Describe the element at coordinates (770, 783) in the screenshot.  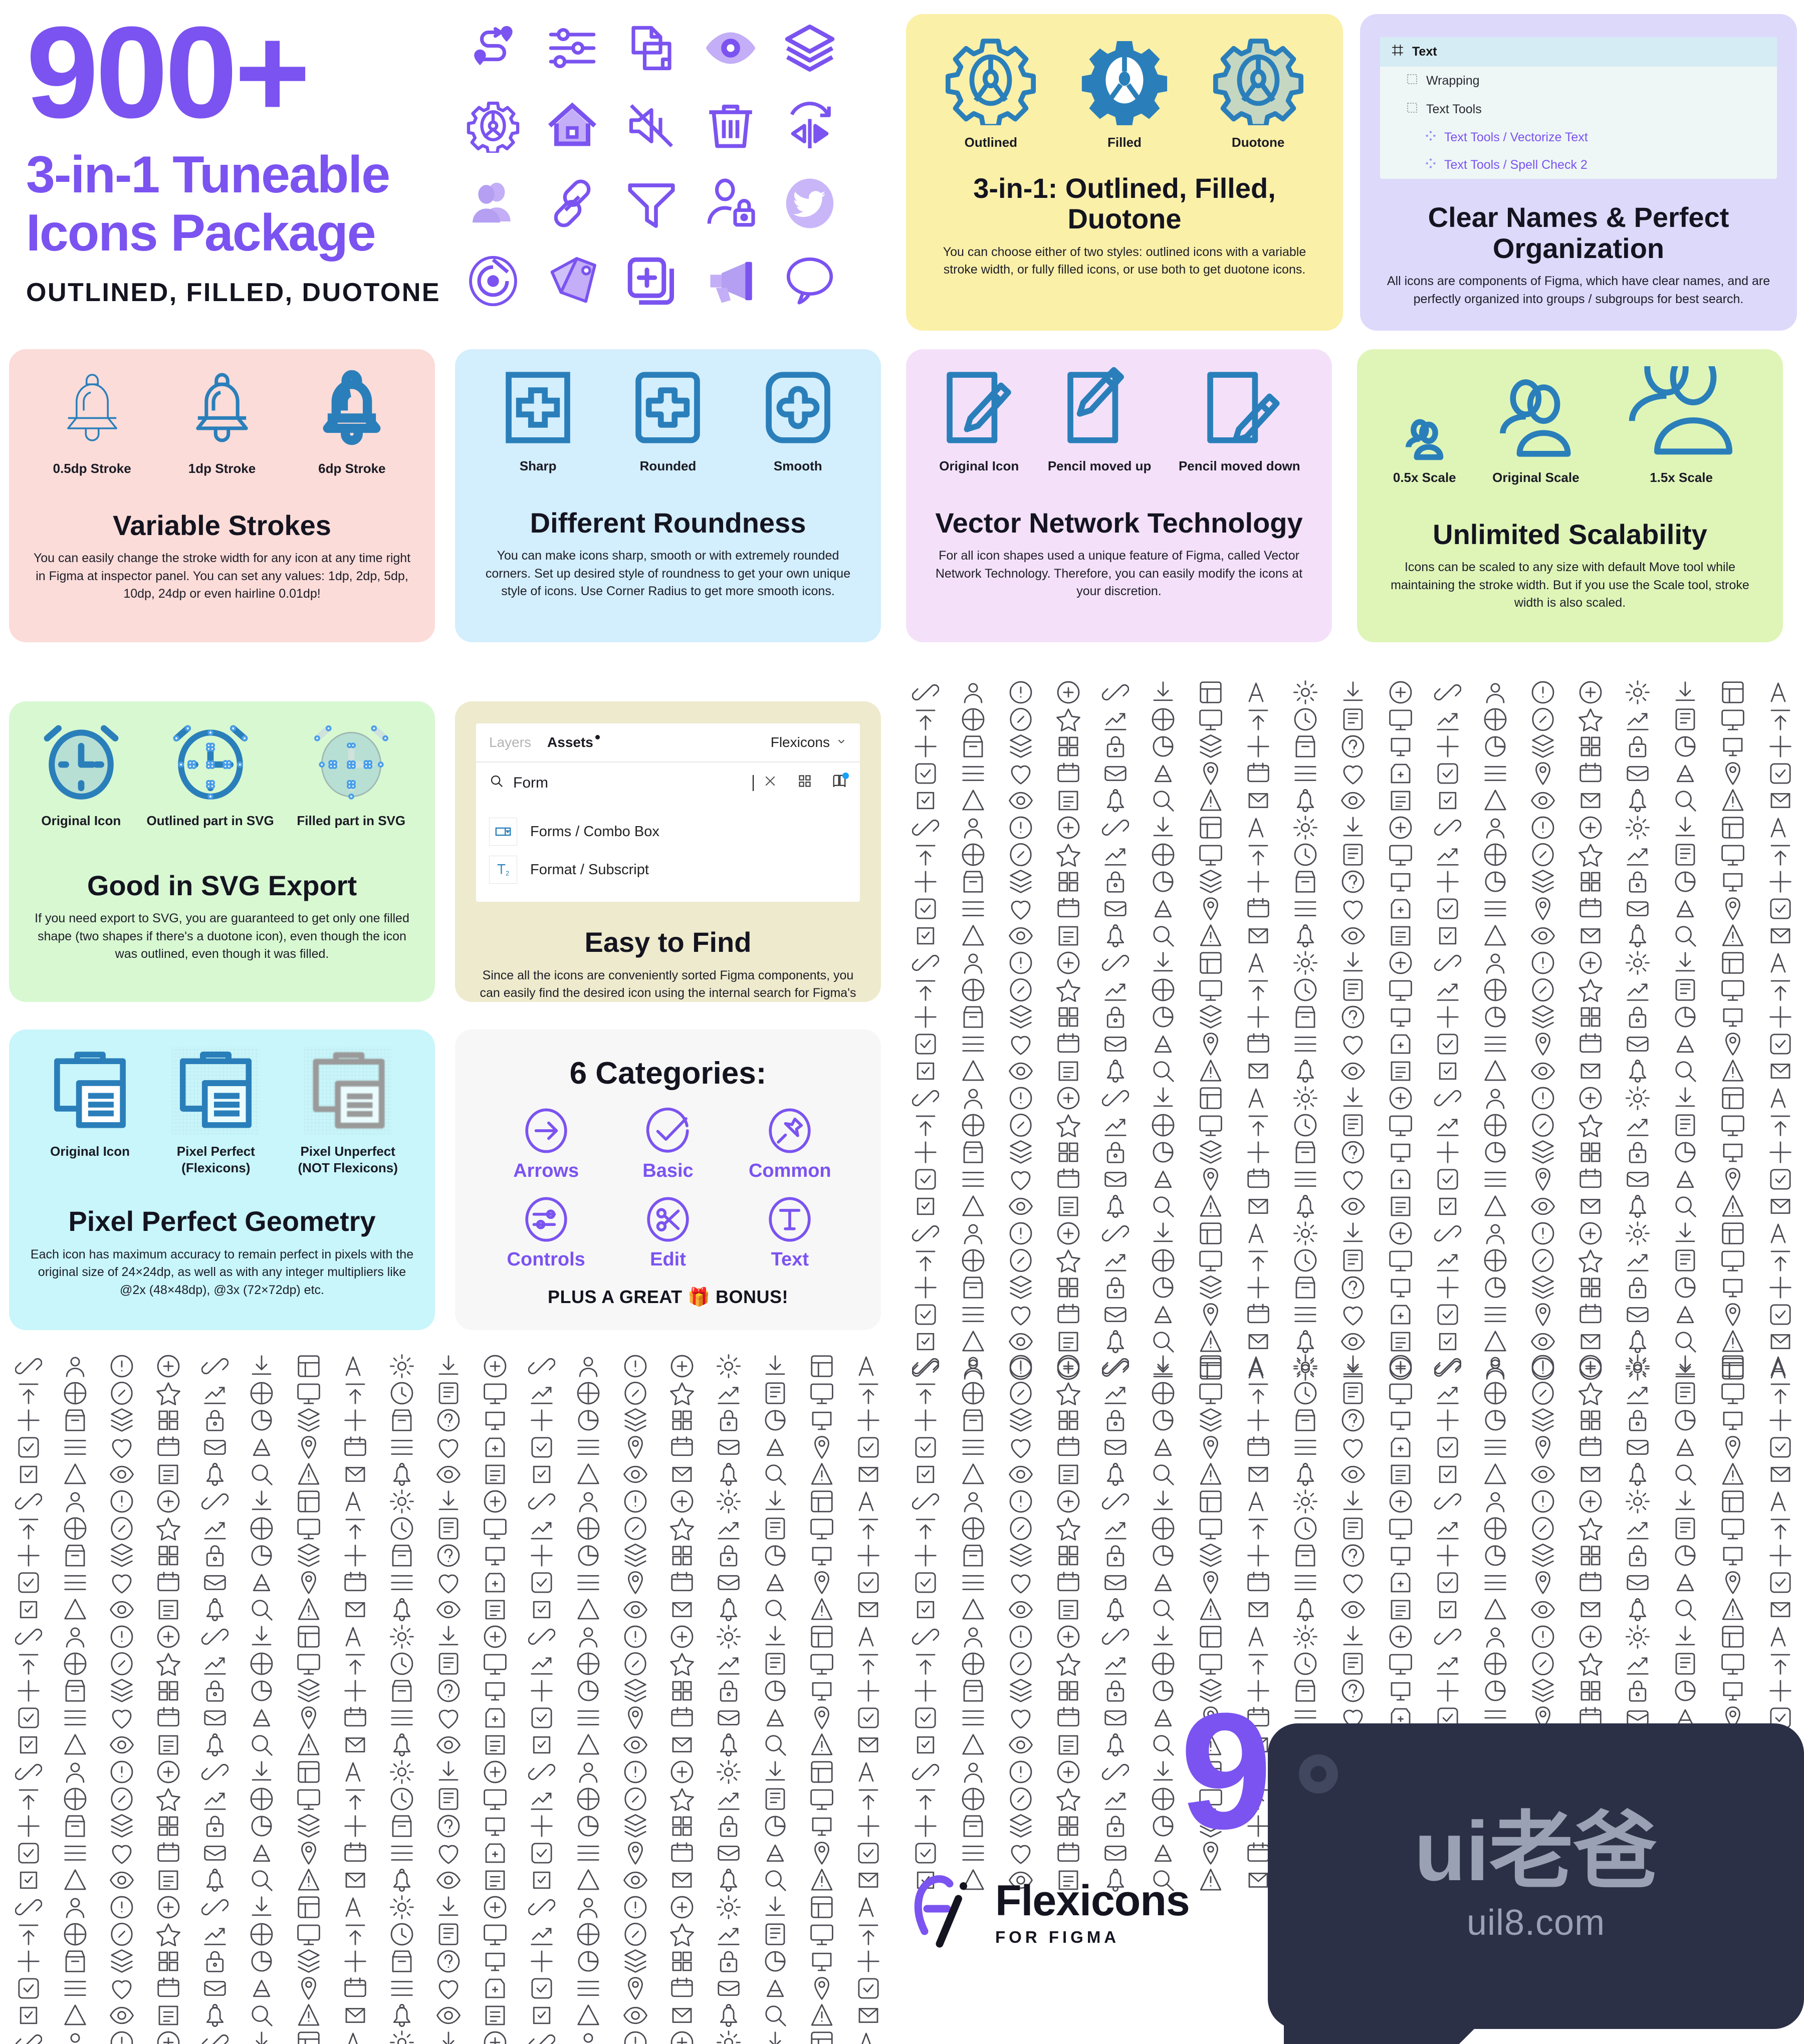
I see `clear-search-icon` at that location.